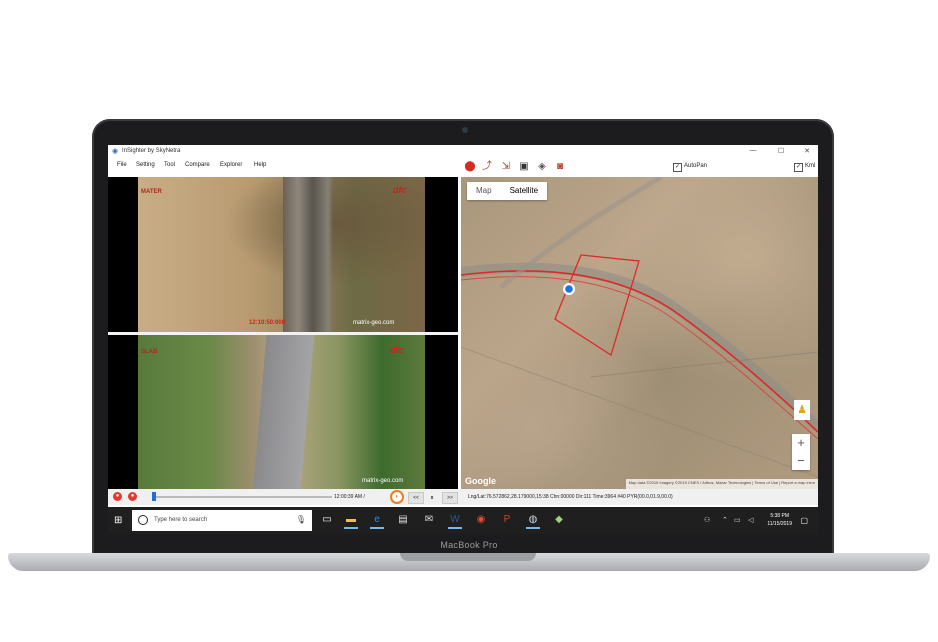  I want to click on chrome-icon: ◉, so click(481, 520).